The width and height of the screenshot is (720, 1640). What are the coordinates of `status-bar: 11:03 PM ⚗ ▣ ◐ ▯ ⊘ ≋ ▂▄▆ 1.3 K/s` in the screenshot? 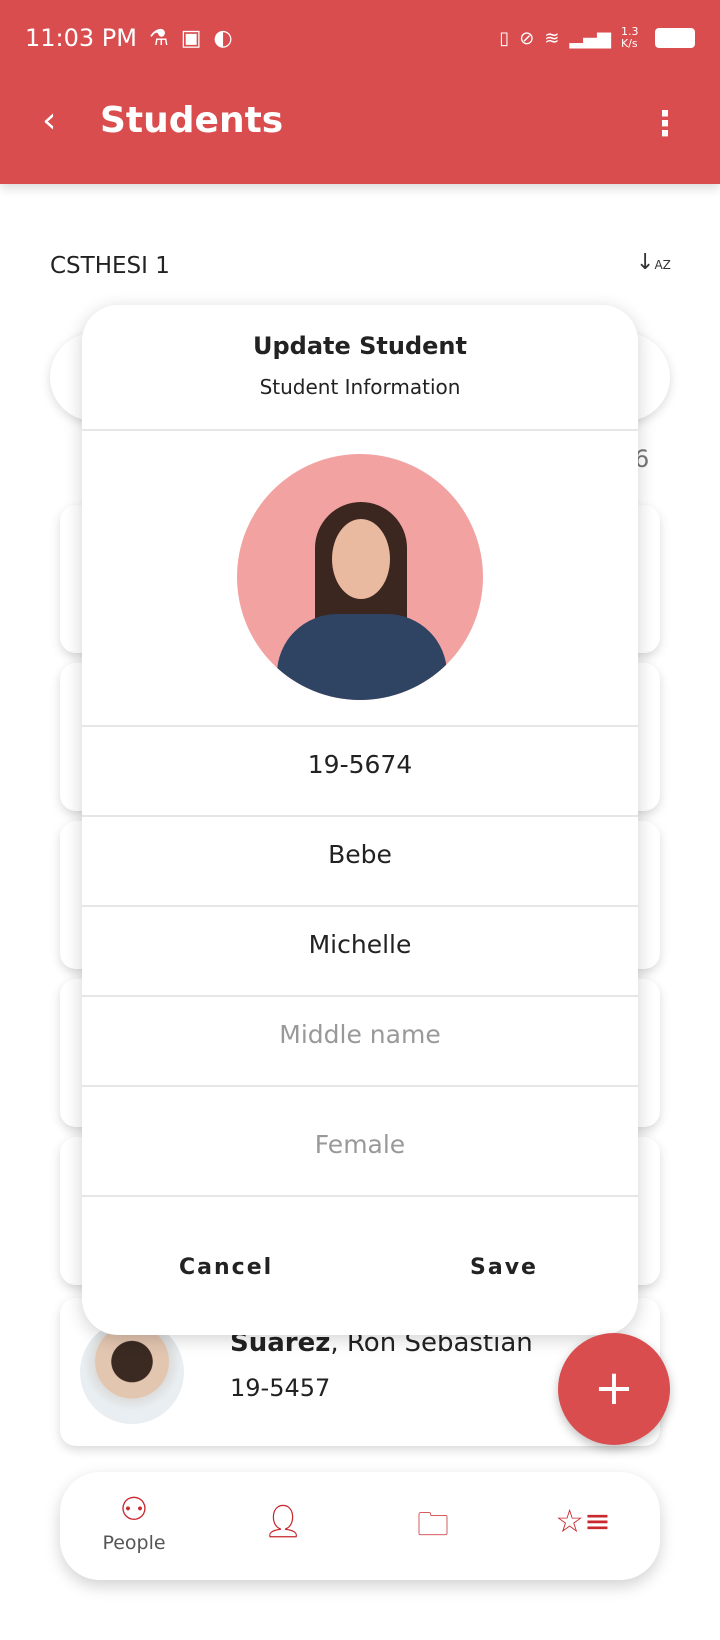 It's located at (360, 38).